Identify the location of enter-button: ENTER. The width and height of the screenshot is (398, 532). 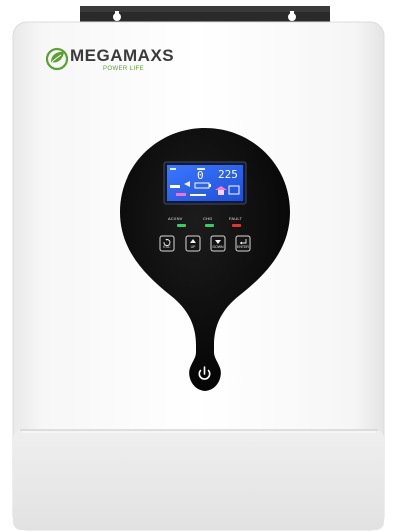
(243, 247).